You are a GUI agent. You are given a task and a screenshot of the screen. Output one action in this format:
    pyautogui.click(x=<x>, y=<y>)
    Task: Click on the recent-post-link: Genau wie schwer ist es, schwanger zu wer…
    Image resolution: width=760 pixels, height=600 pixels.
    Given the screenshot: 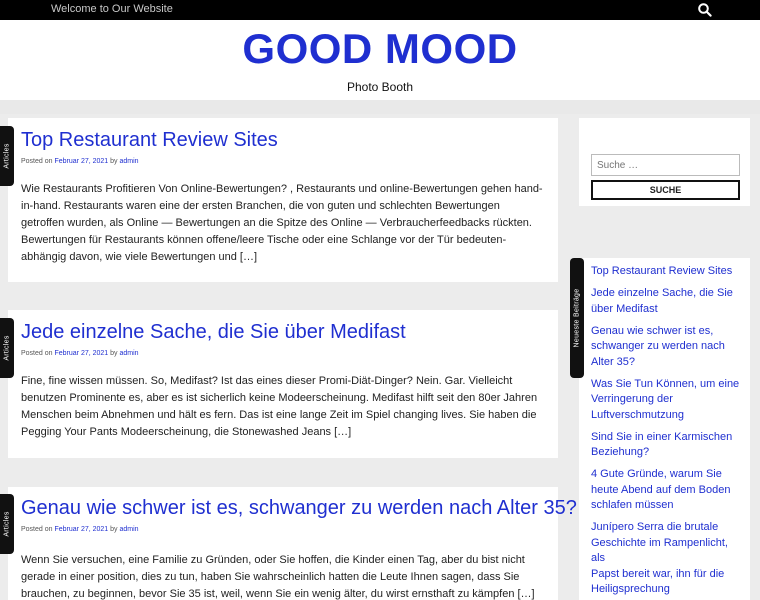 What is the action you would take?
    pyautogui.click(x=667, y=347)
    